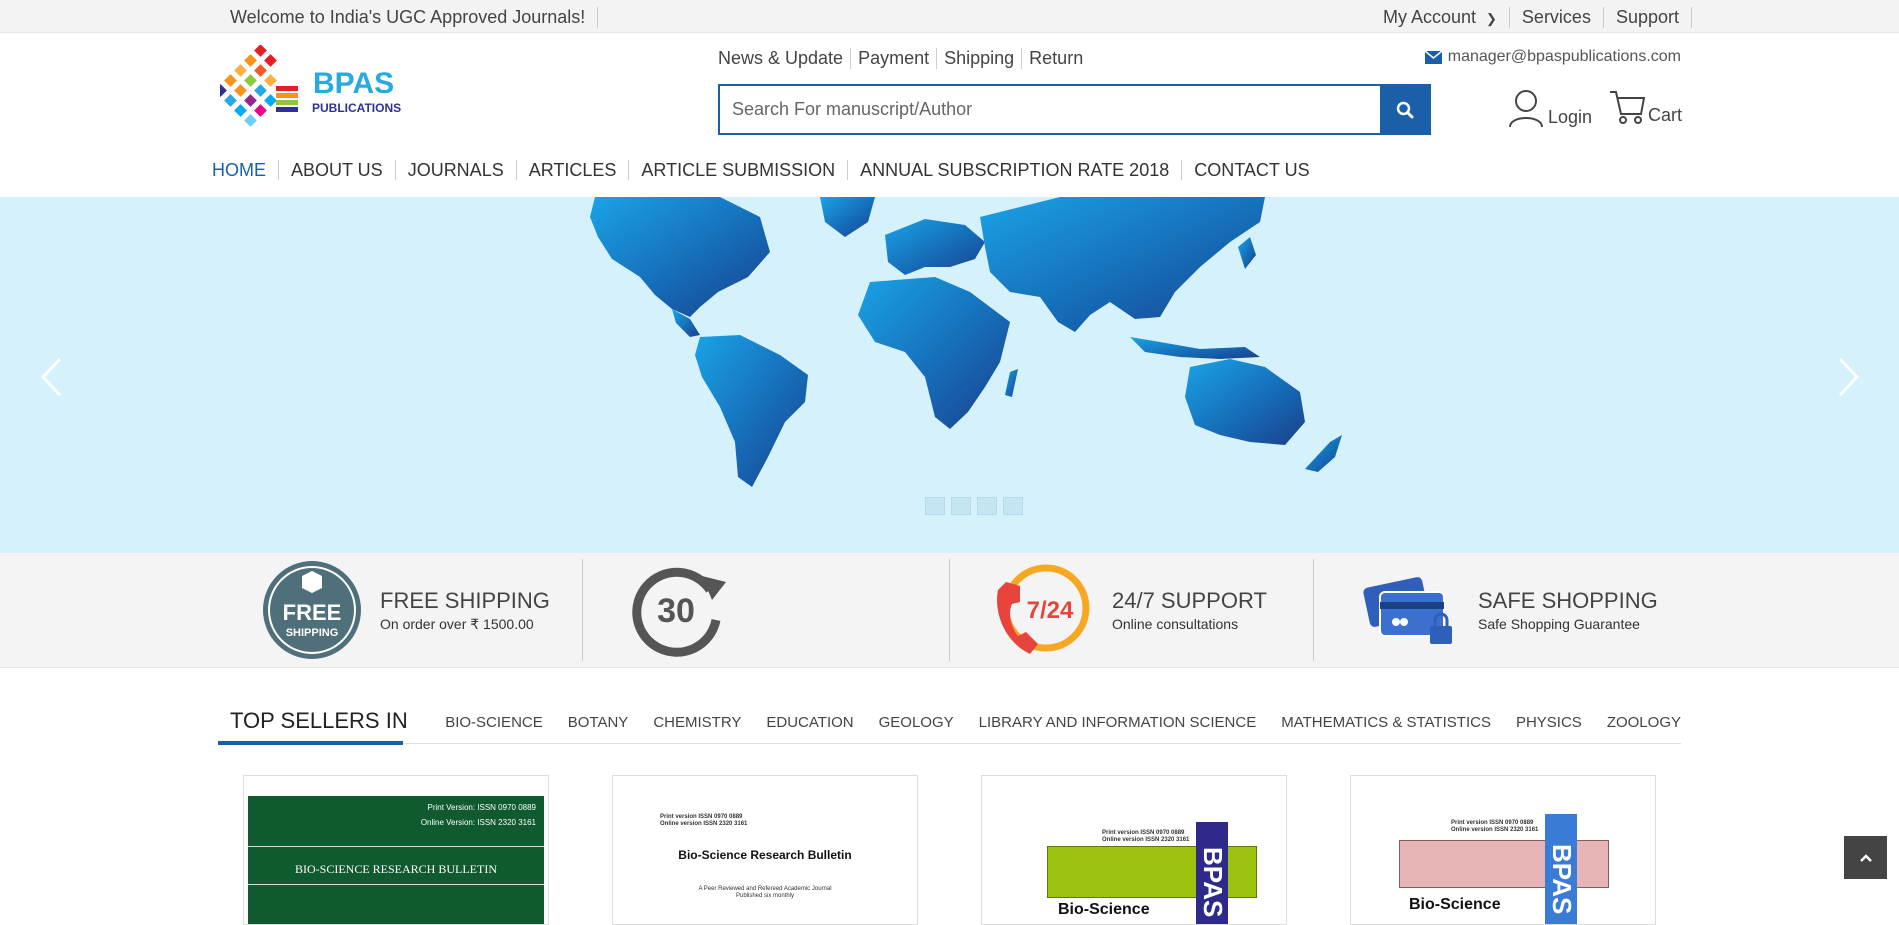 This screenshot has width=1899, height=925. What do you see at coordinates (974, 506) in the screenshot?
I see `carousel-indicators` at bounding box center [974, 506].